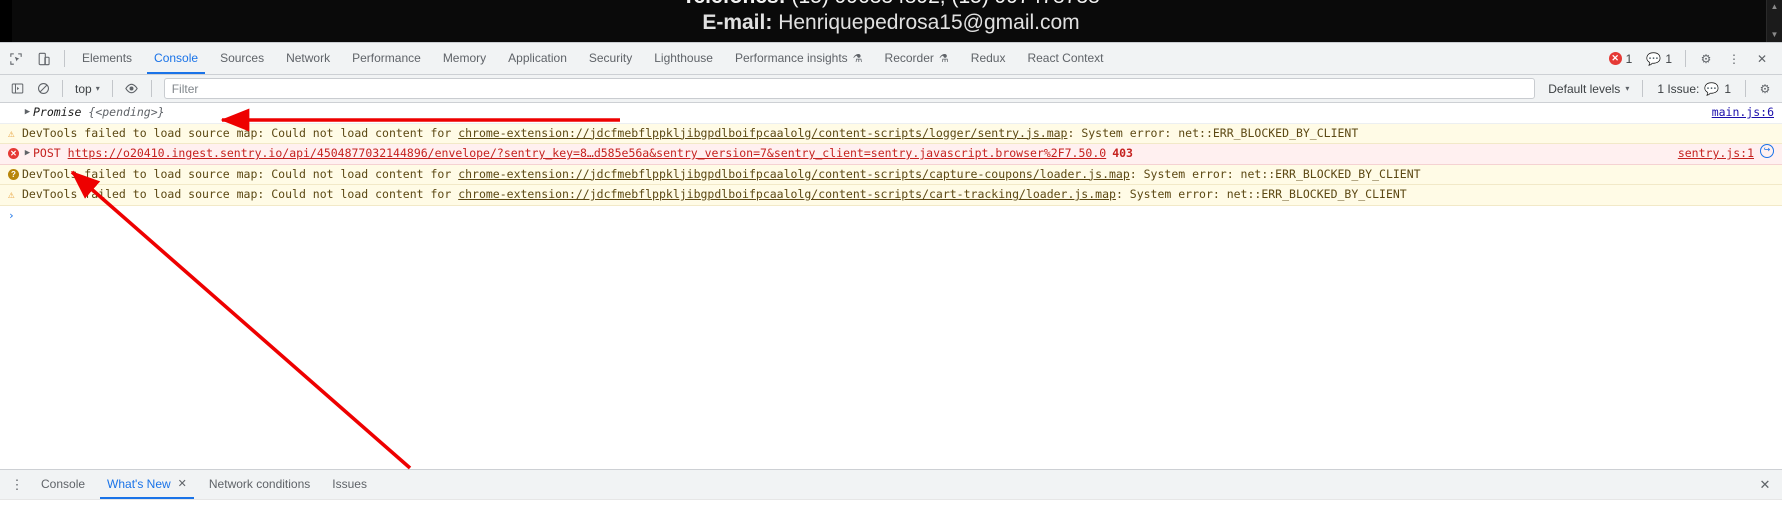  Describe the element at coordinates (57, 112) in the screenshot. I see `object-type-name: Promise` at that location.